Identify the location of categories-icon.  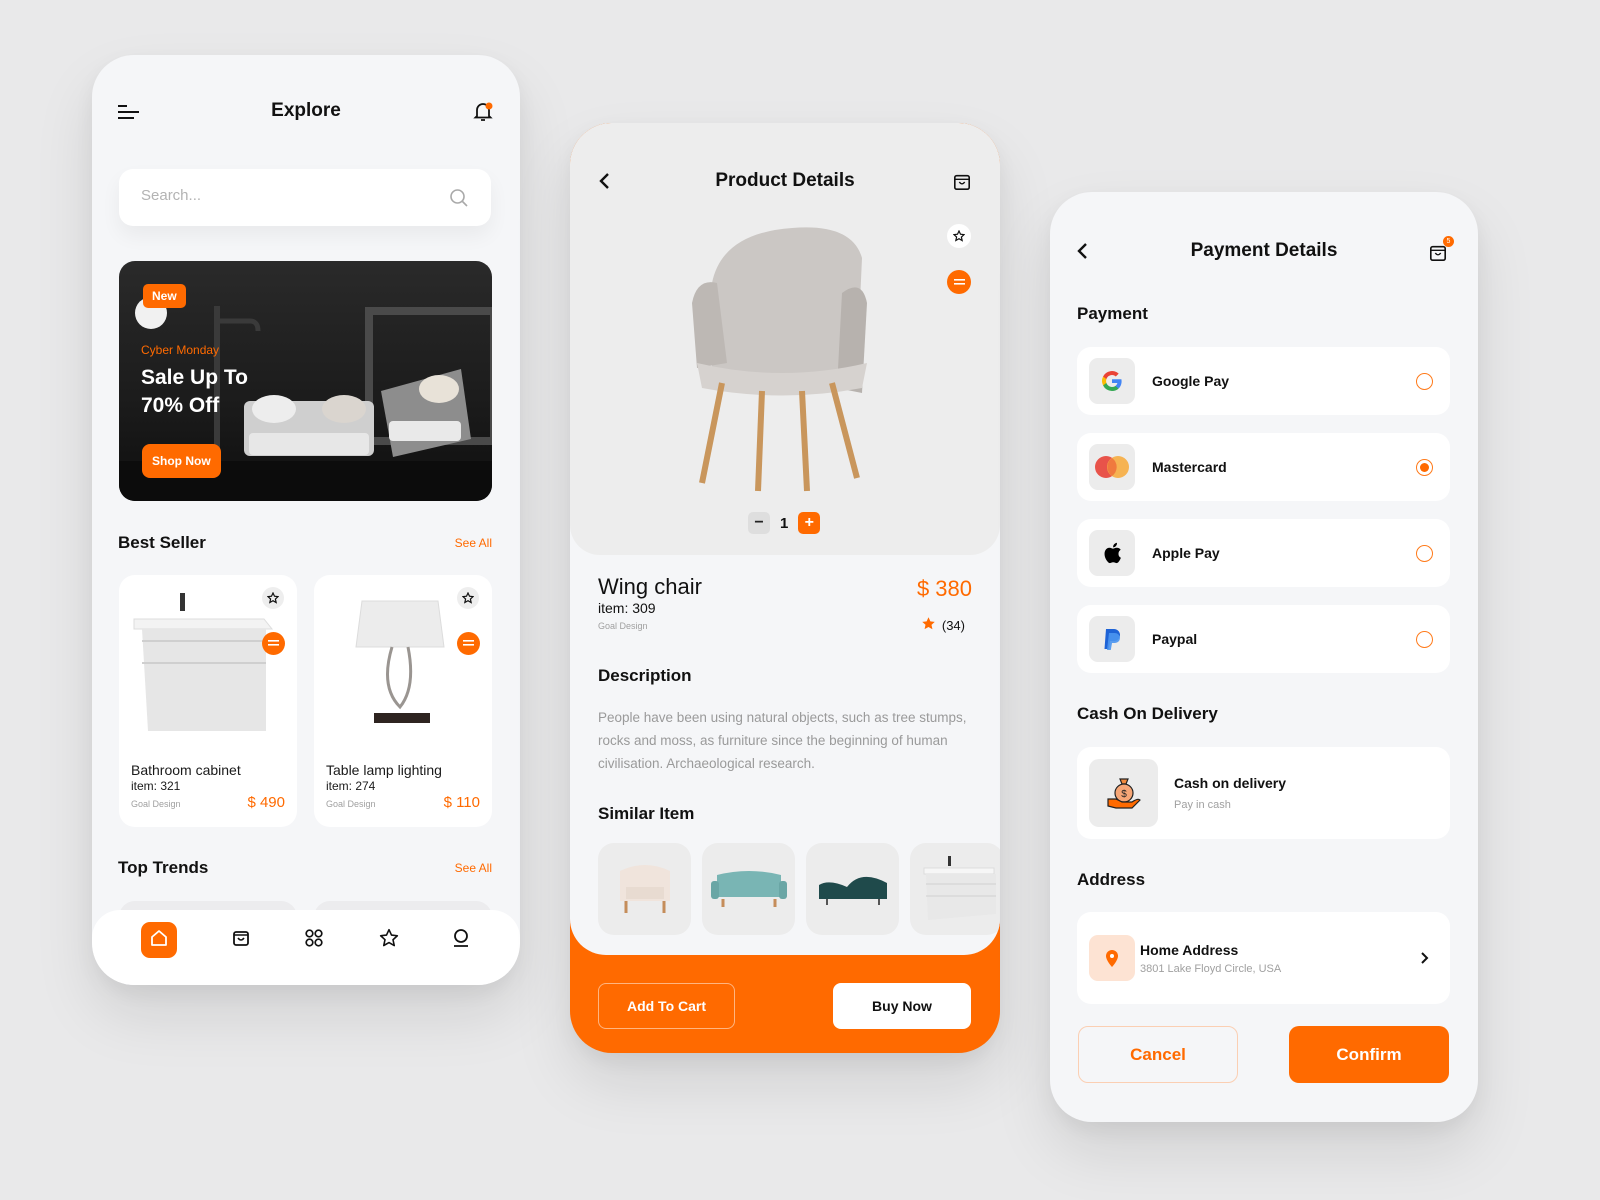
(314, 940).